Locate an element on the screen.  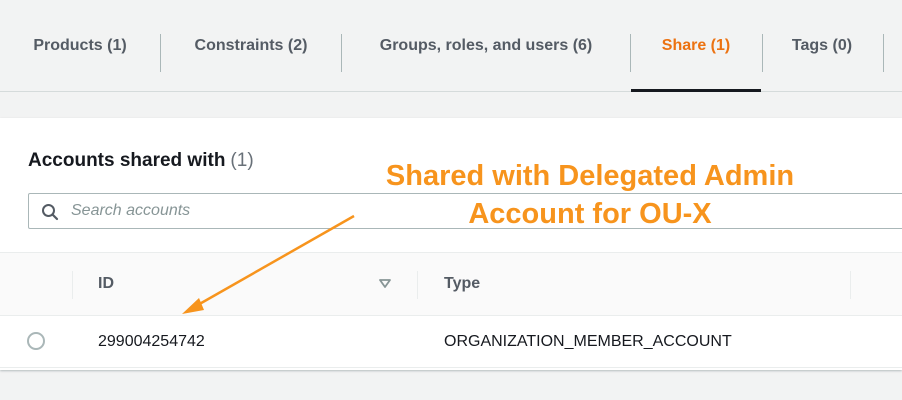
callout-line-2: Account for OU-X is located at coordinates (590, 214).